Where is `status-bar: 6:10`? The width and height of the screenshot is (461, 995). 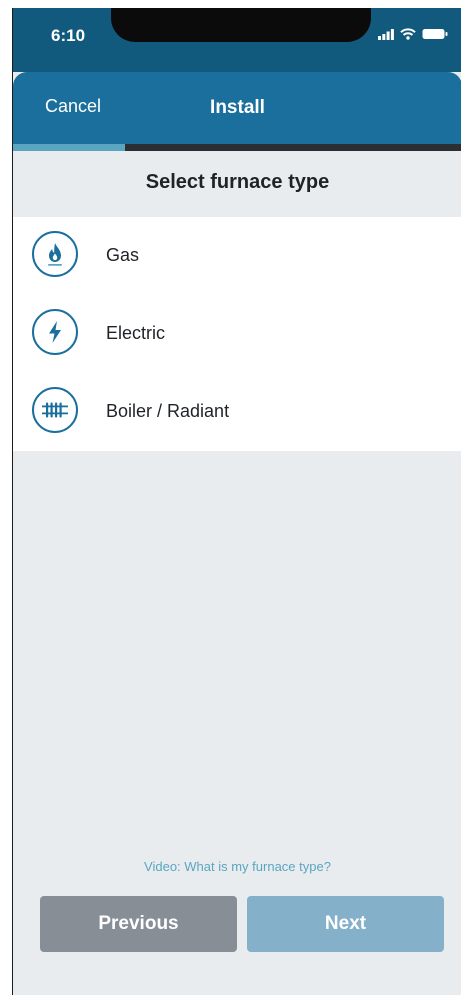
status-bar: 6:10 is located at coordinates (237, 40).